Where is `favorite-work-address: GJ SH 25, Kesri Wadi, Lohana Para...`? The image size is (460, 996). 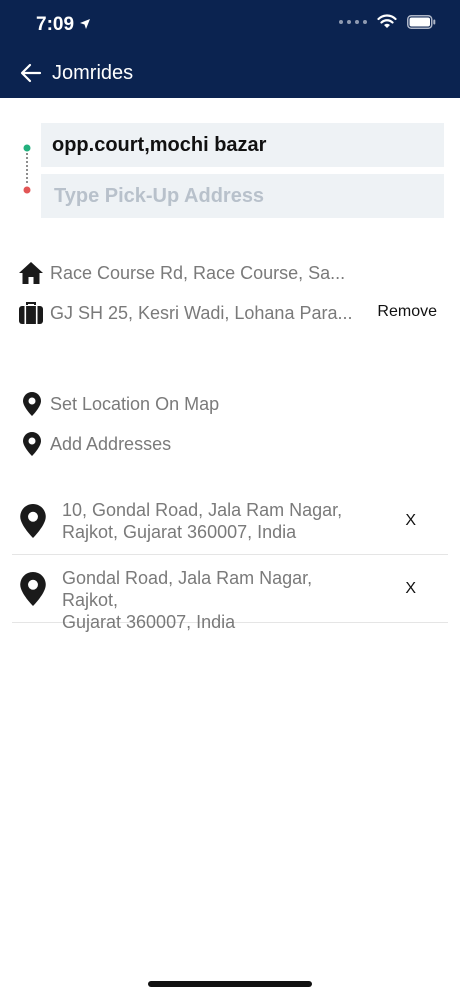
favorite-work-address: GJ SH 25, Kesri Wadi, Lohana Para... is located at coordinates (201, 312).